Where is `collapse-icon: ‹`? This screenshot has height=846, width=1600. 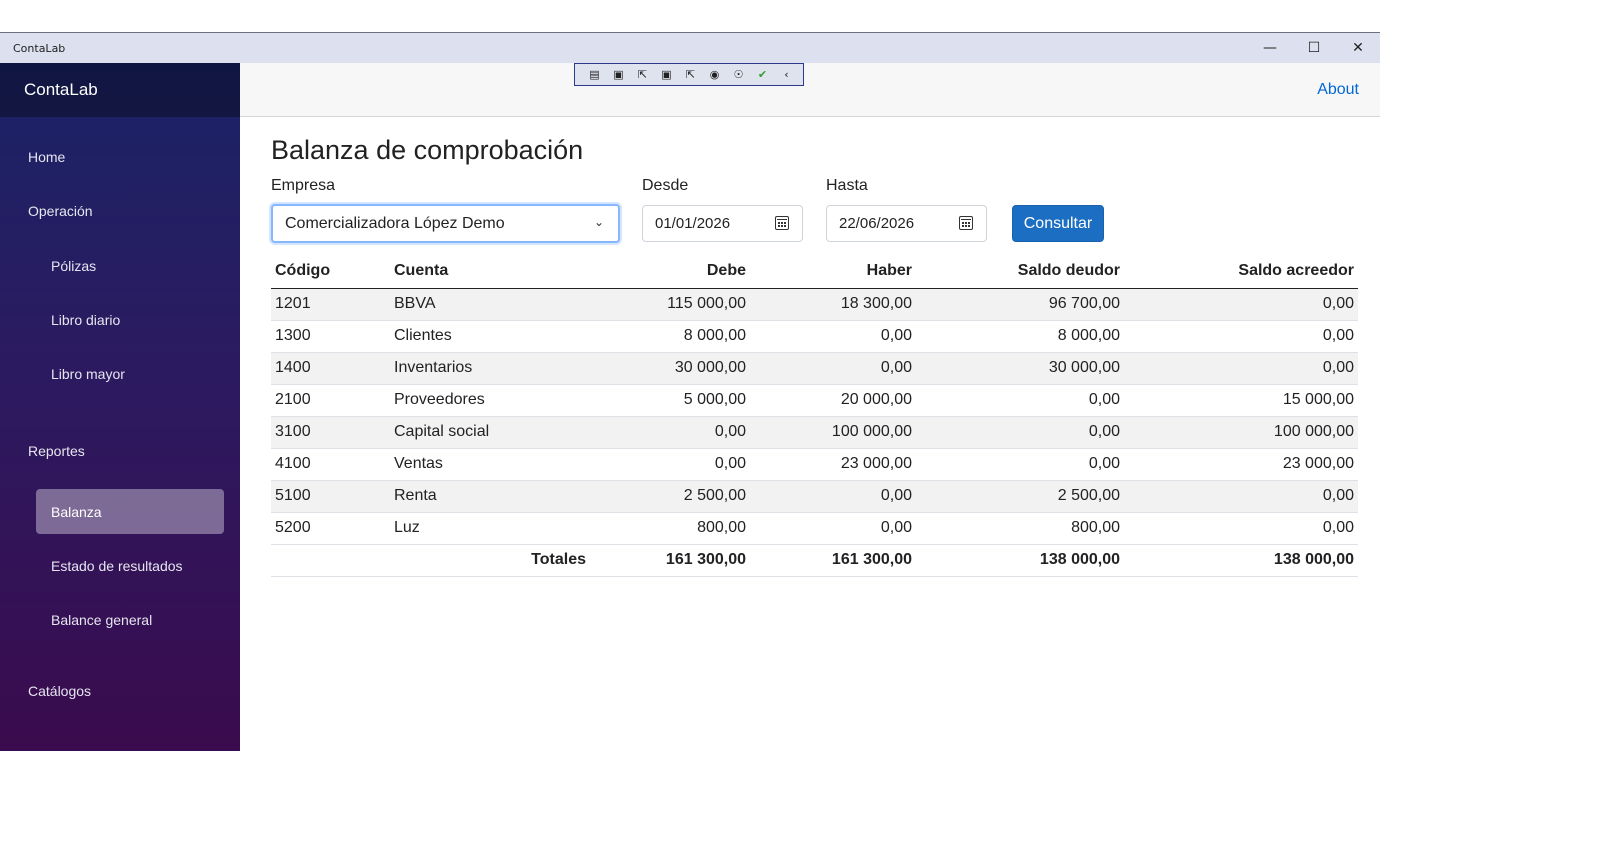 collapse-icon: ‹ is located at coordinates (786, 74).